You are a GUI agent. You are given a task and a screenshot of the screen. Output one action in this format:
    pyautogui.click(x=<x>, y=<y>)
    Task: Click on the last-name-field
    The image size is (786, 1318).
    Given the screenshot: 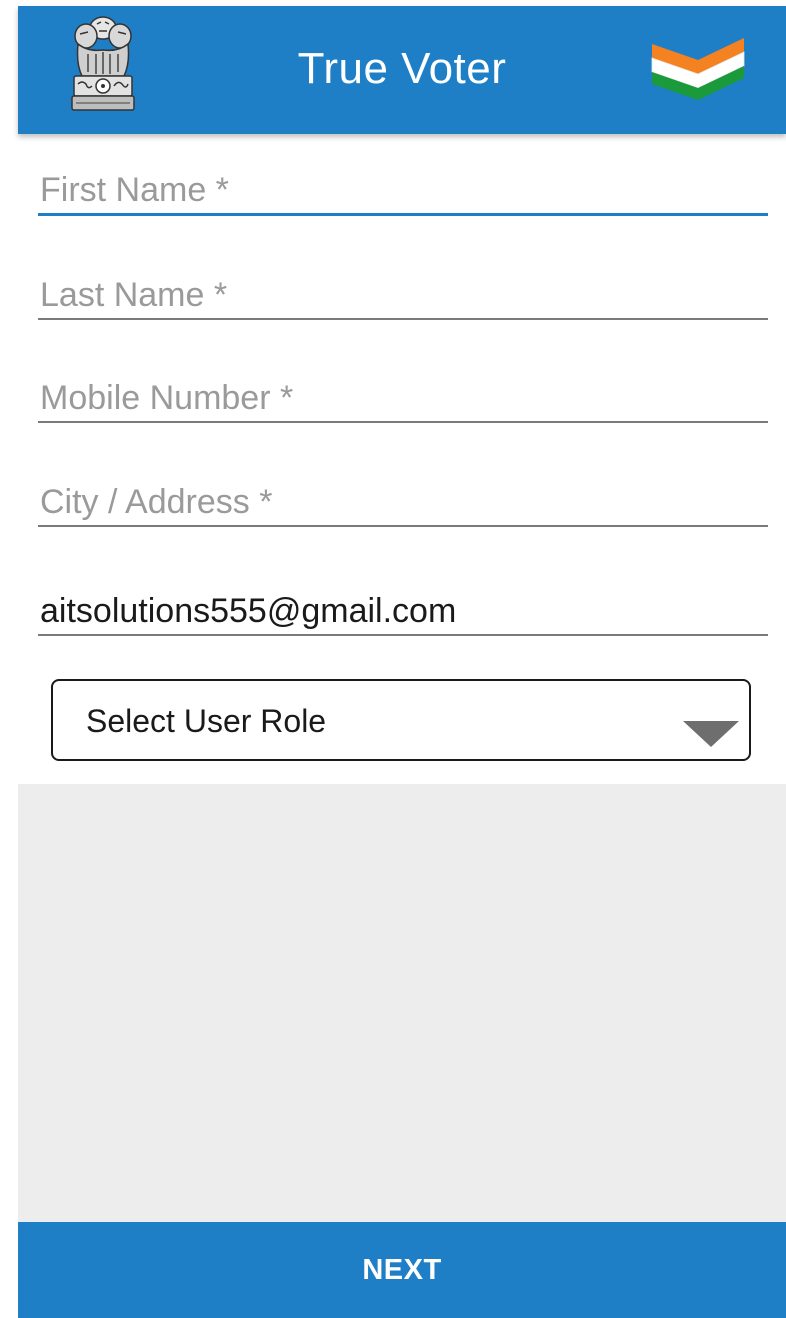 What is the action you would take?
    pyautogui.click(x=403, y=296)
    